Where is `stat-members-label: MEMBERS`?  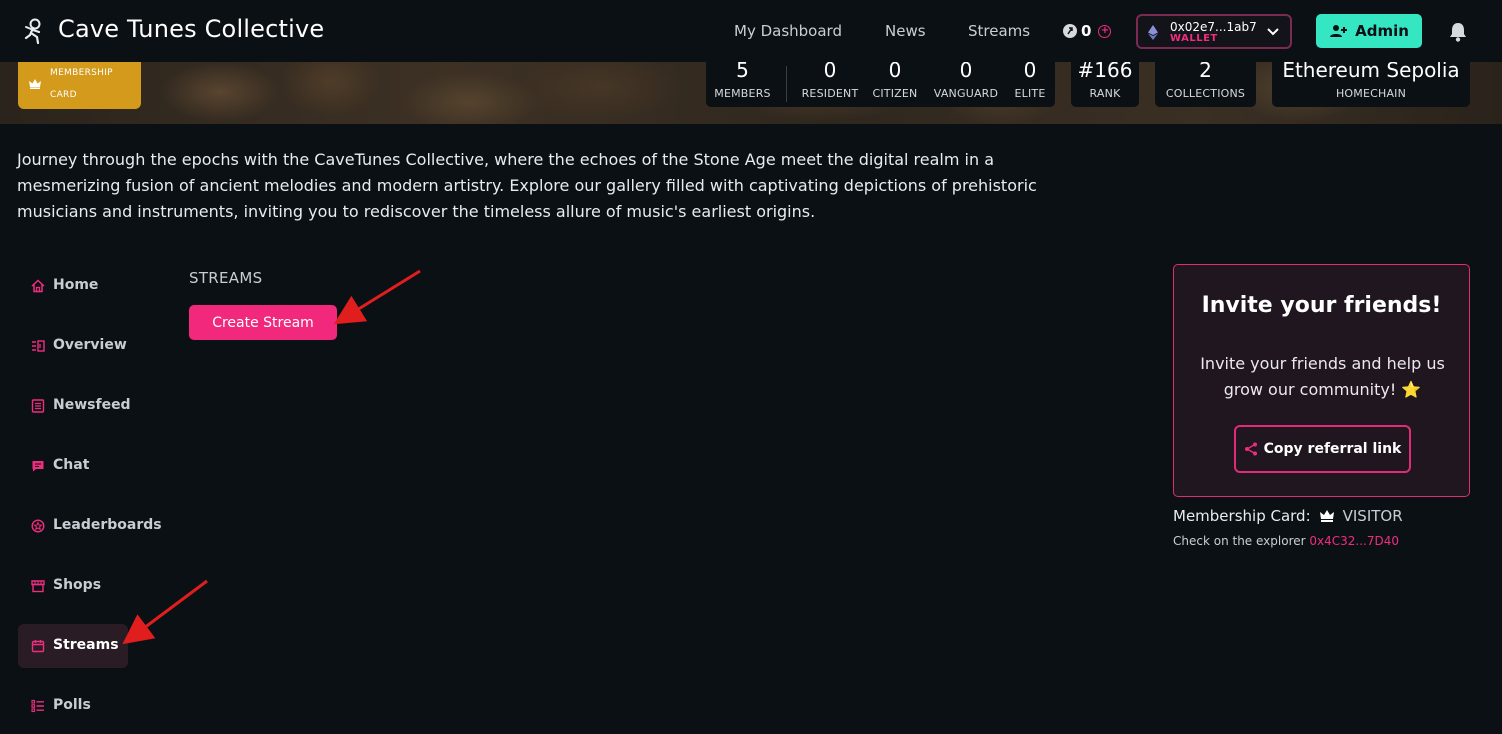
stat-members-label: MEMBERS is located at coordinates (742, 93).